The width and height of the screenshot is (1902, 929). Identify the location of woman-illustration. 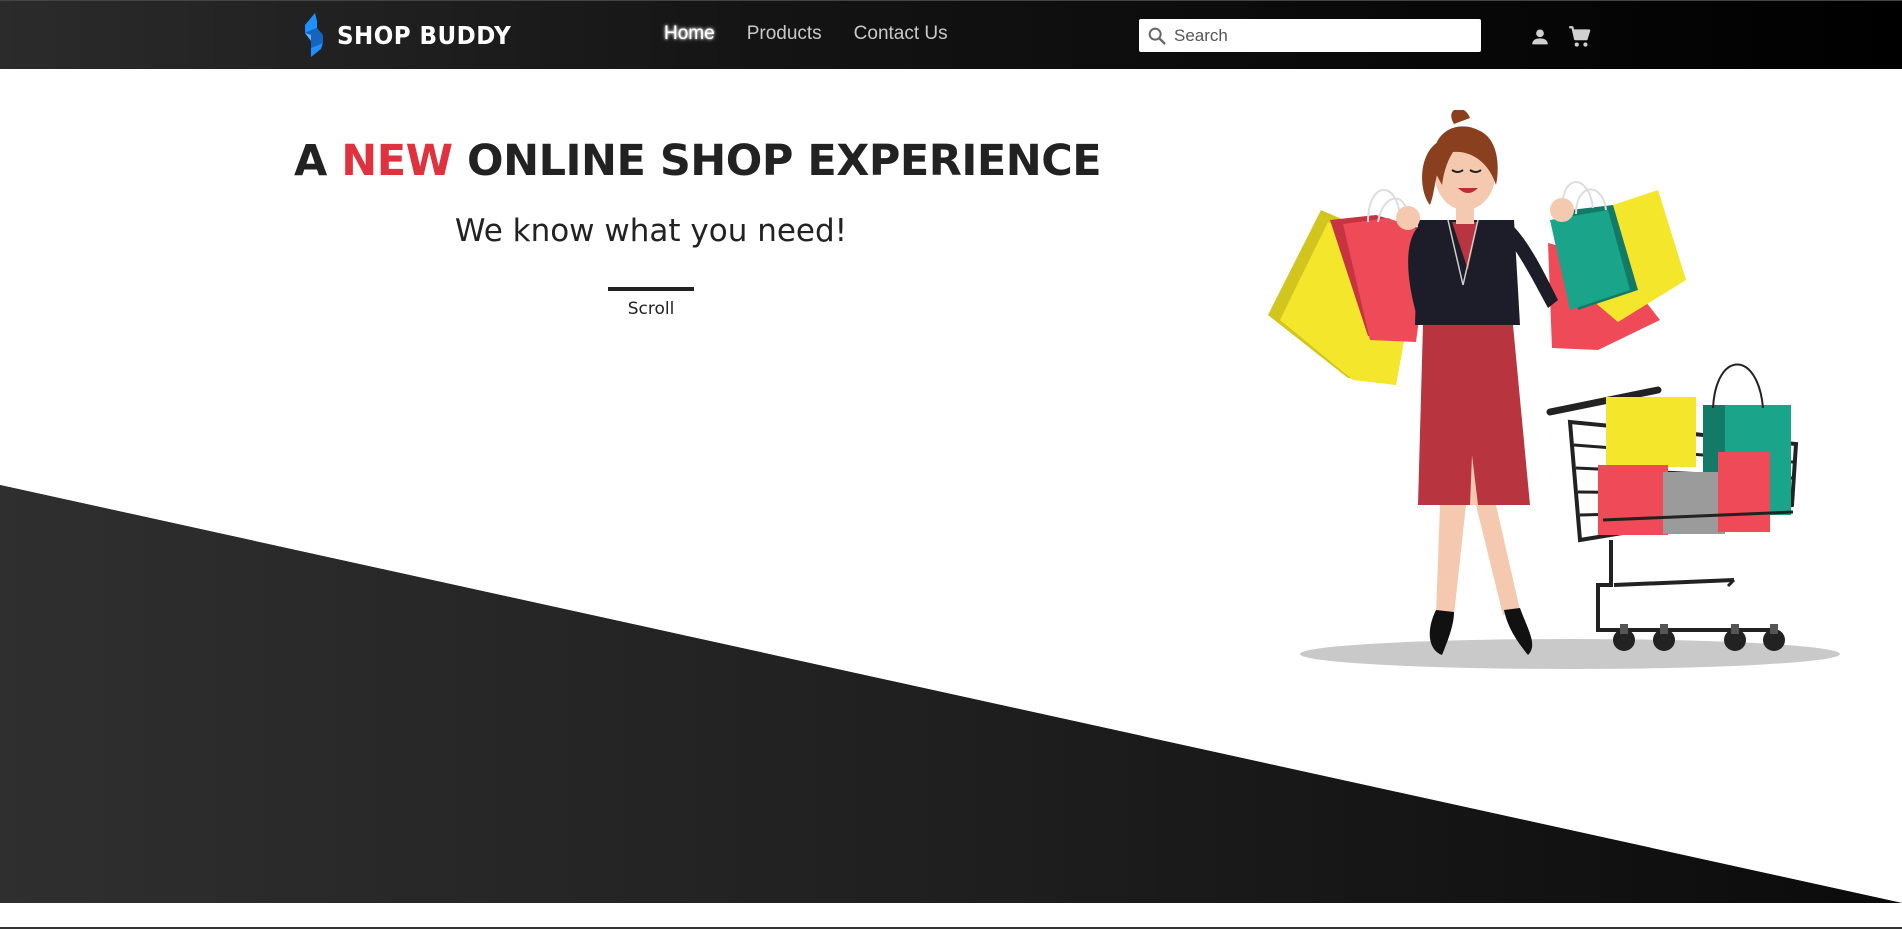
(1485, 382).